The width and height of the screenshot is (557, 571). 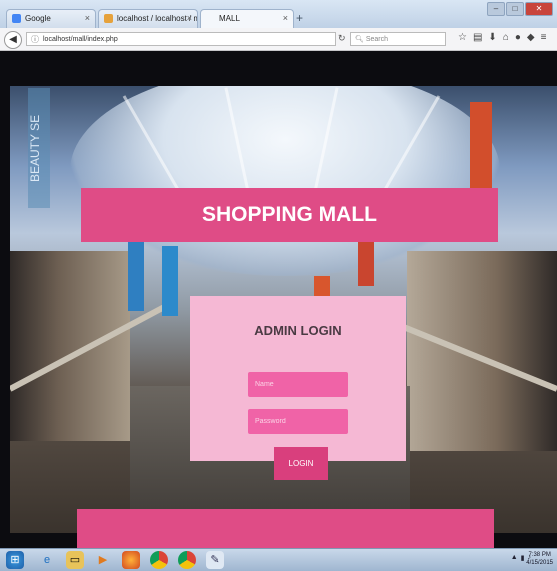 What do you see at coordinates (492, 37) in the screenshot?
I see `download-icon: ⬇` at bounding box center [492, 37].